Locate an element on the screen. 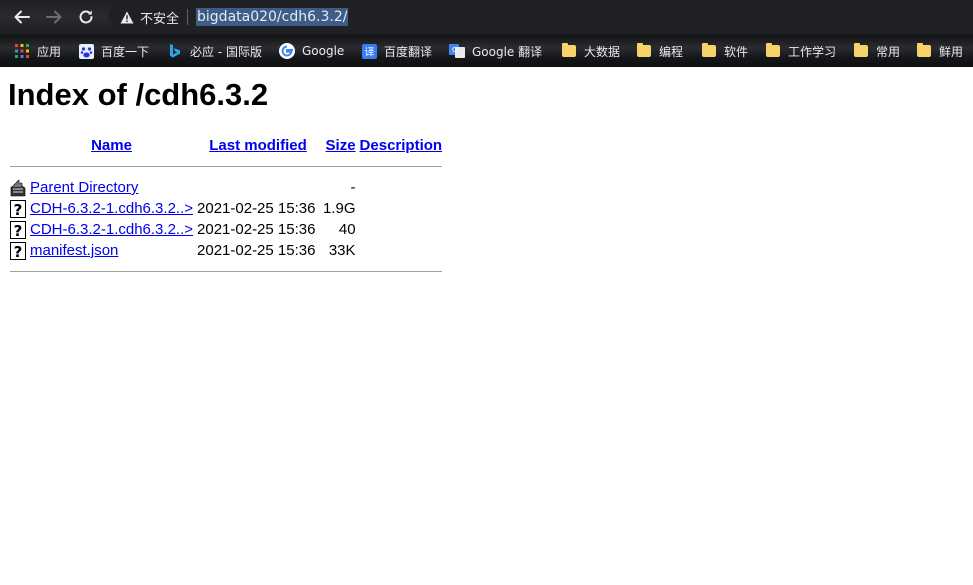  svg-text: 译 is located at coordinates (369, 52).